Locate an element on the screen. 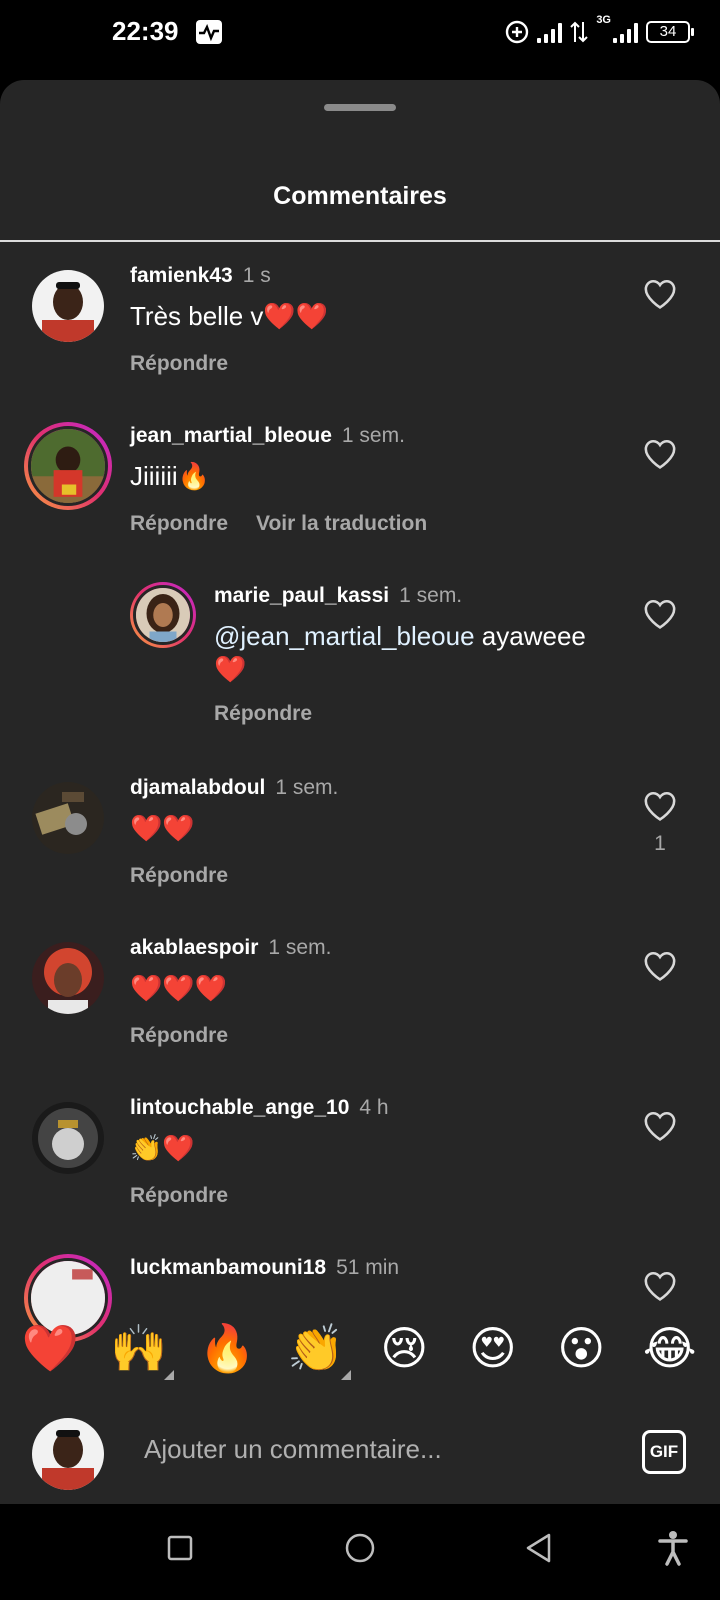  reaction-laughing: 😂 is located at coordinates (670, 1348).